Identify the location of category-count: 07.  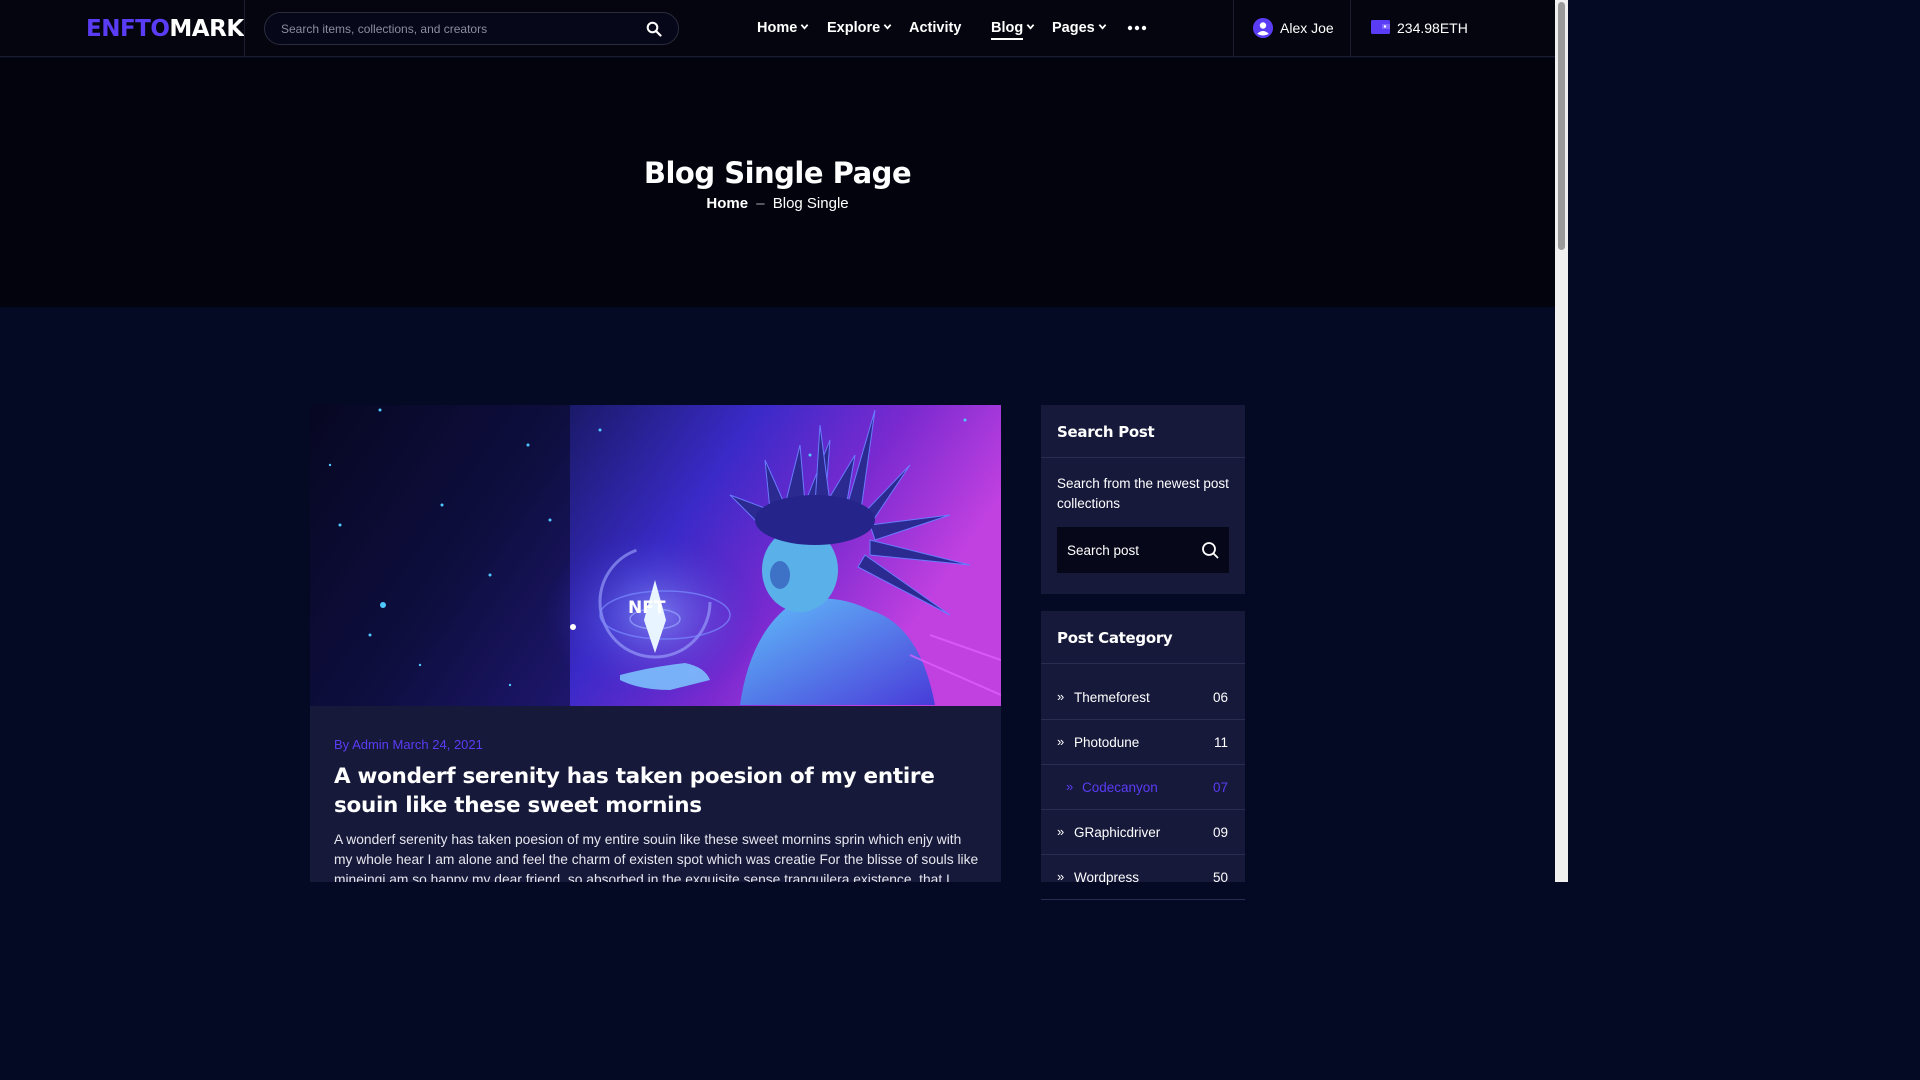
(1220, 787).